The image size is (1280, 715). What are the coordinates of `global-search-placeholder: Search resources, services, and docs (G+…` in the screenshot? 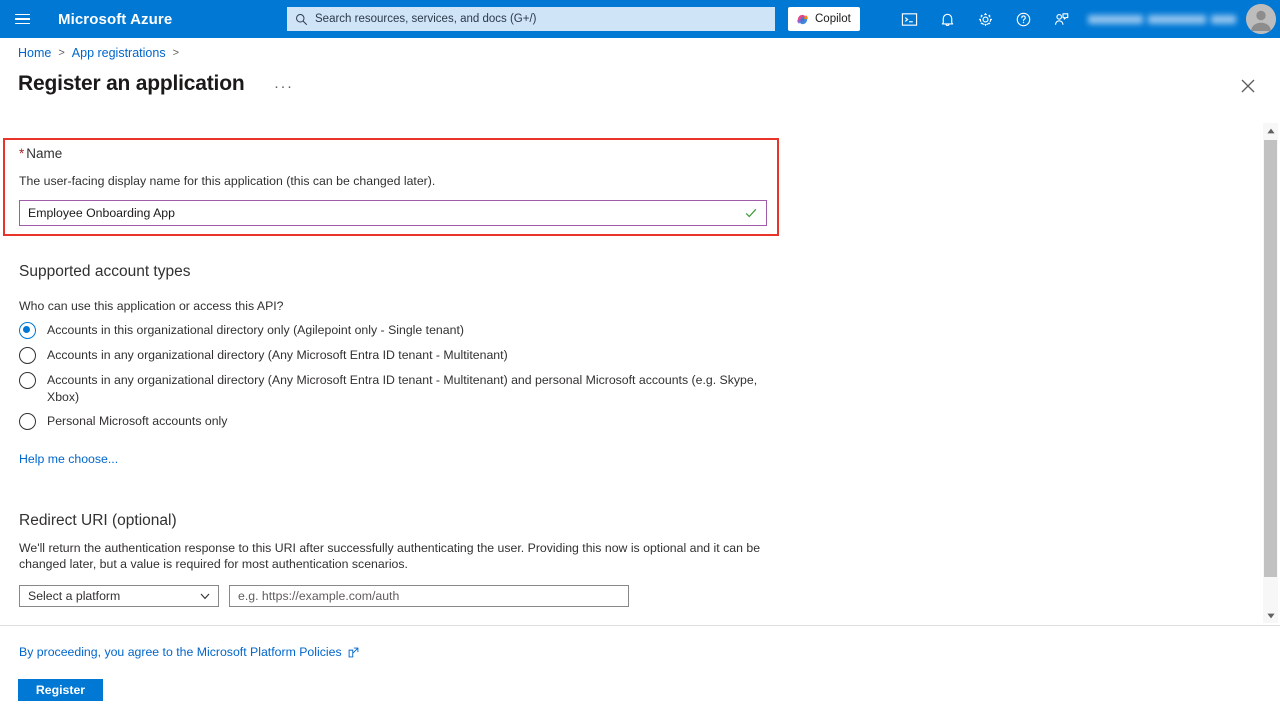 It's located at (426, 19).